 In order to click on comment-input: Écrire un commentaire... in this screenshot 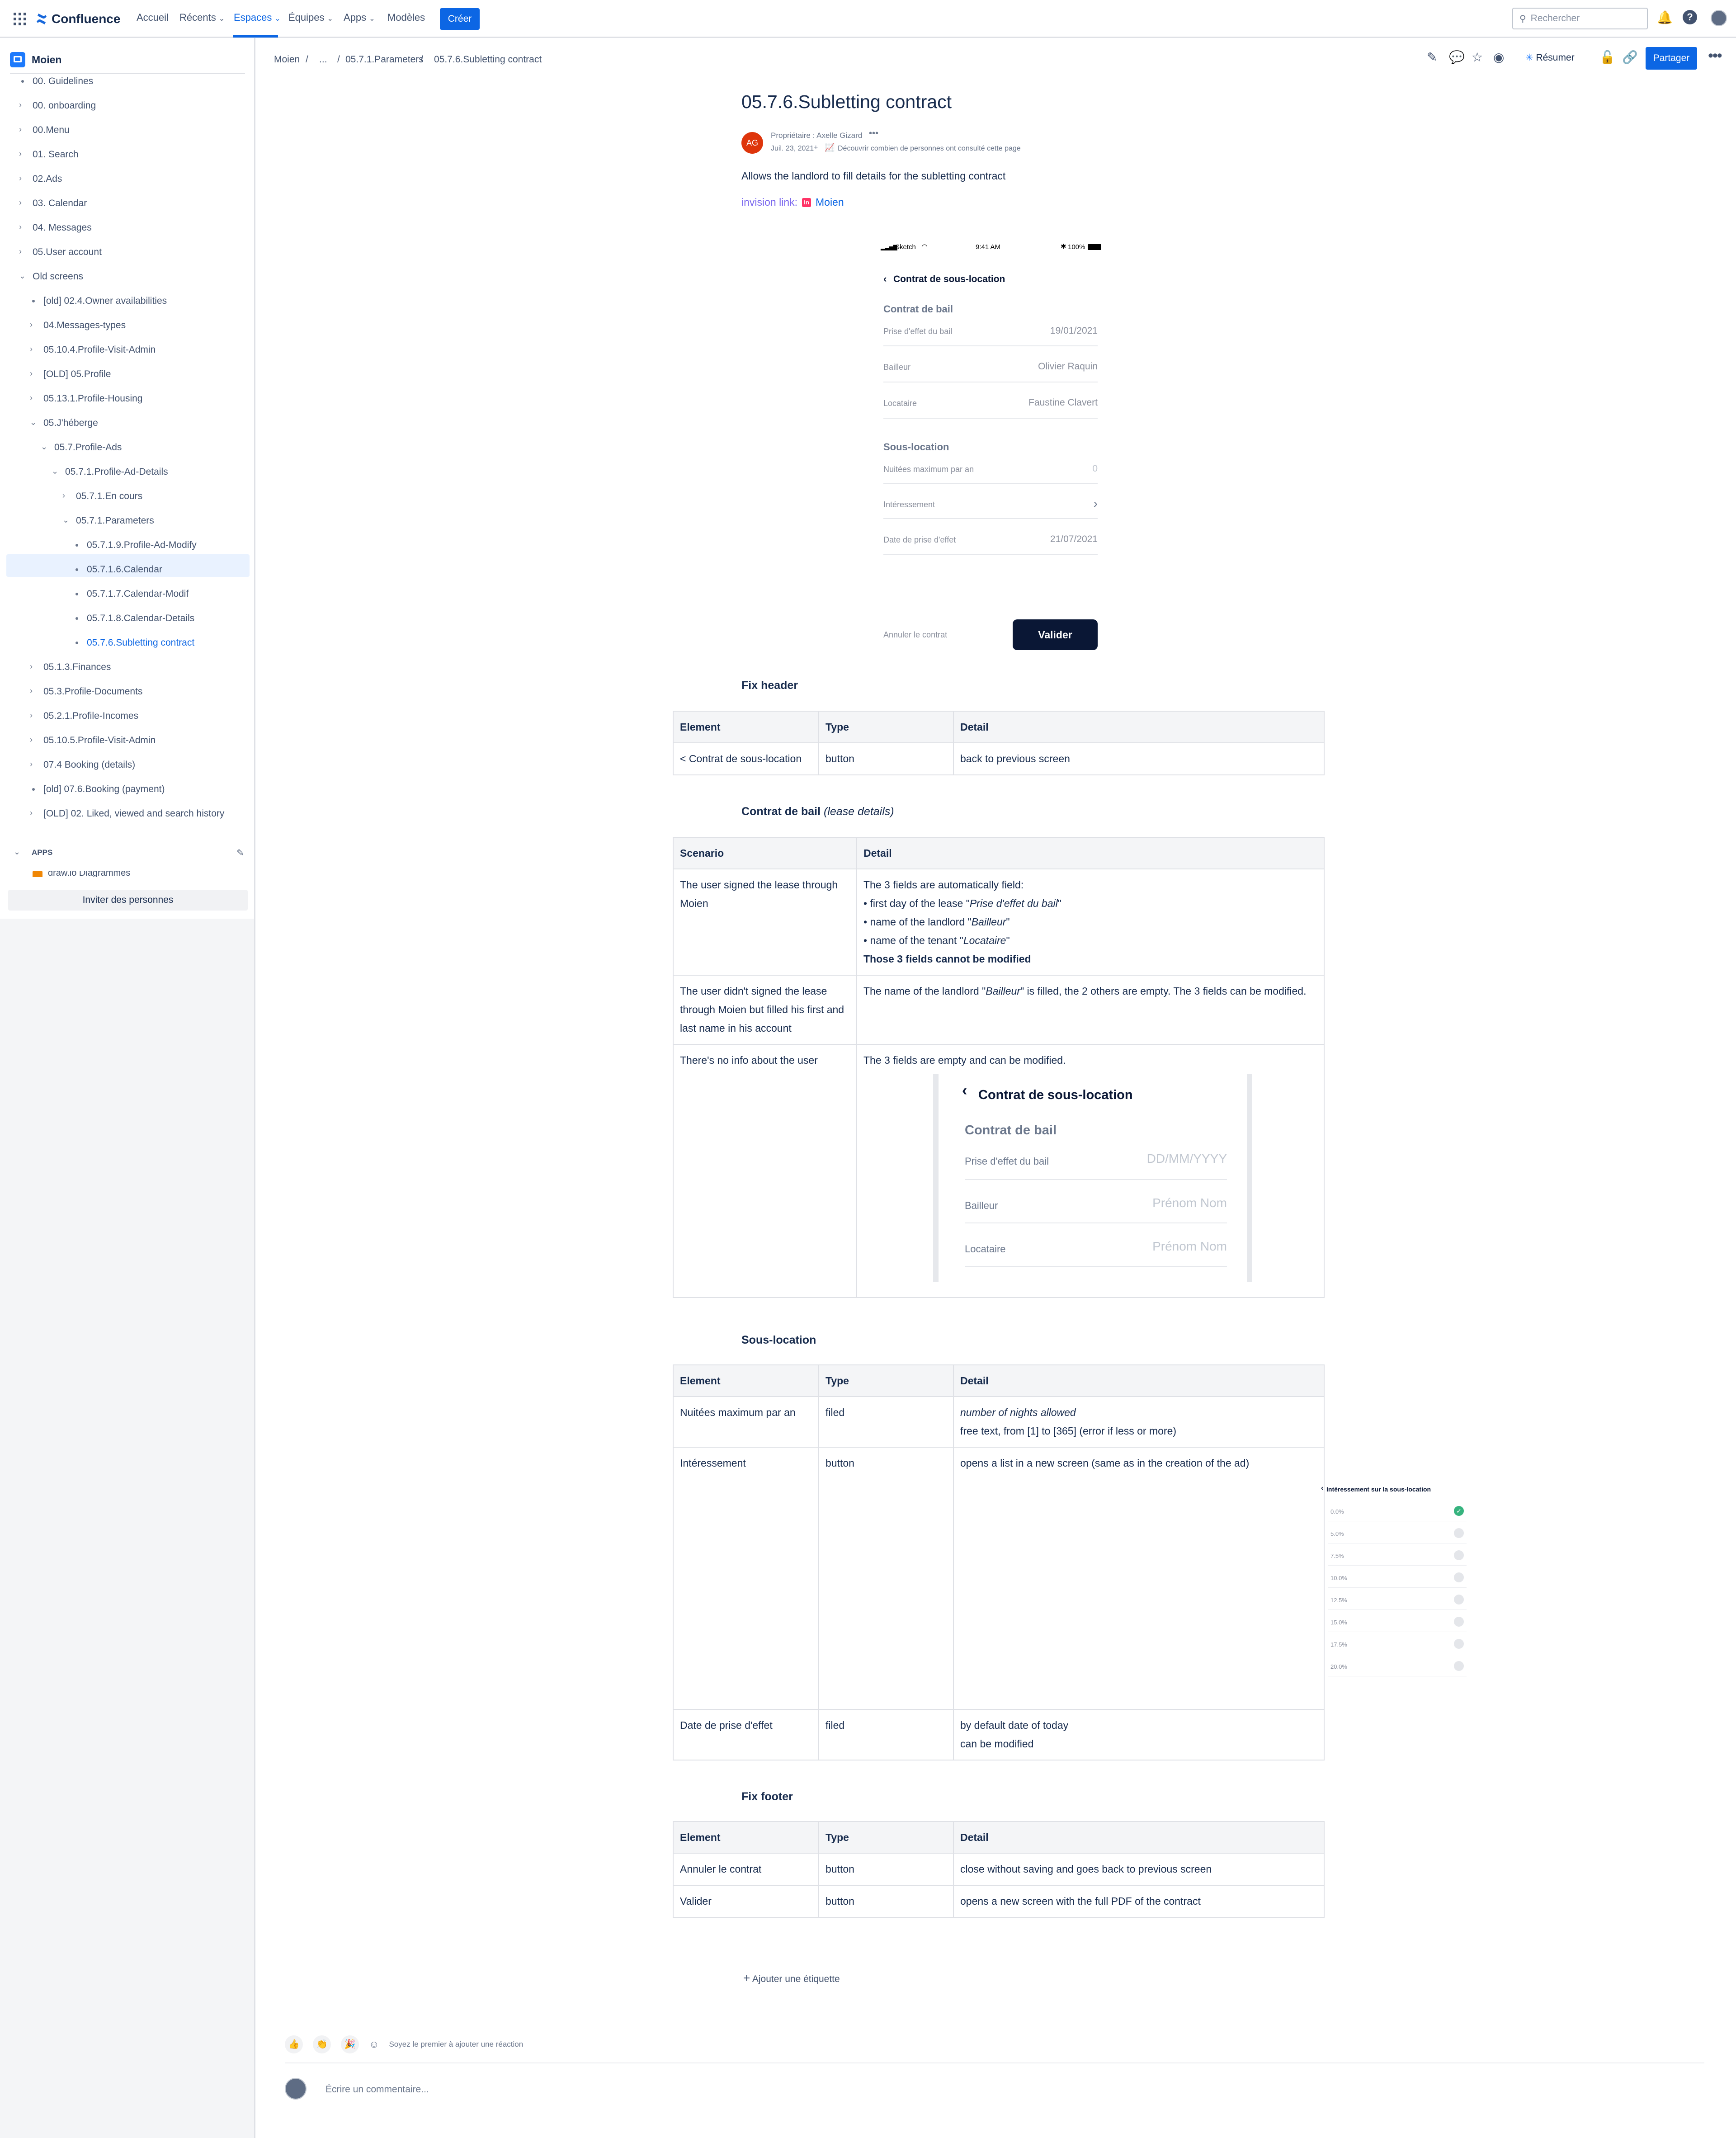, I will do `click(377, 2089)`.